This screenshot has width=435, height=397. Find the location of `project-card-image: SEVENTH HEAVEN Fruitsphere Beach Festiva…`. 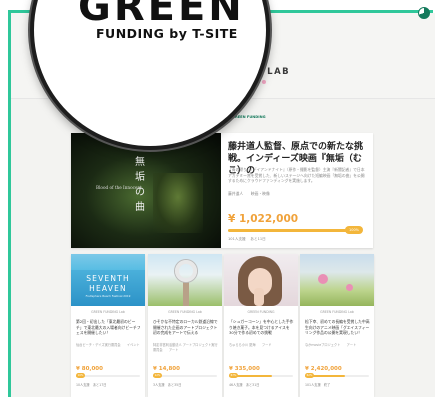

project-card-image: SEVENTH HEAVEN Fruitsphere Beach Festiva… is located at coordinates (108, 280).